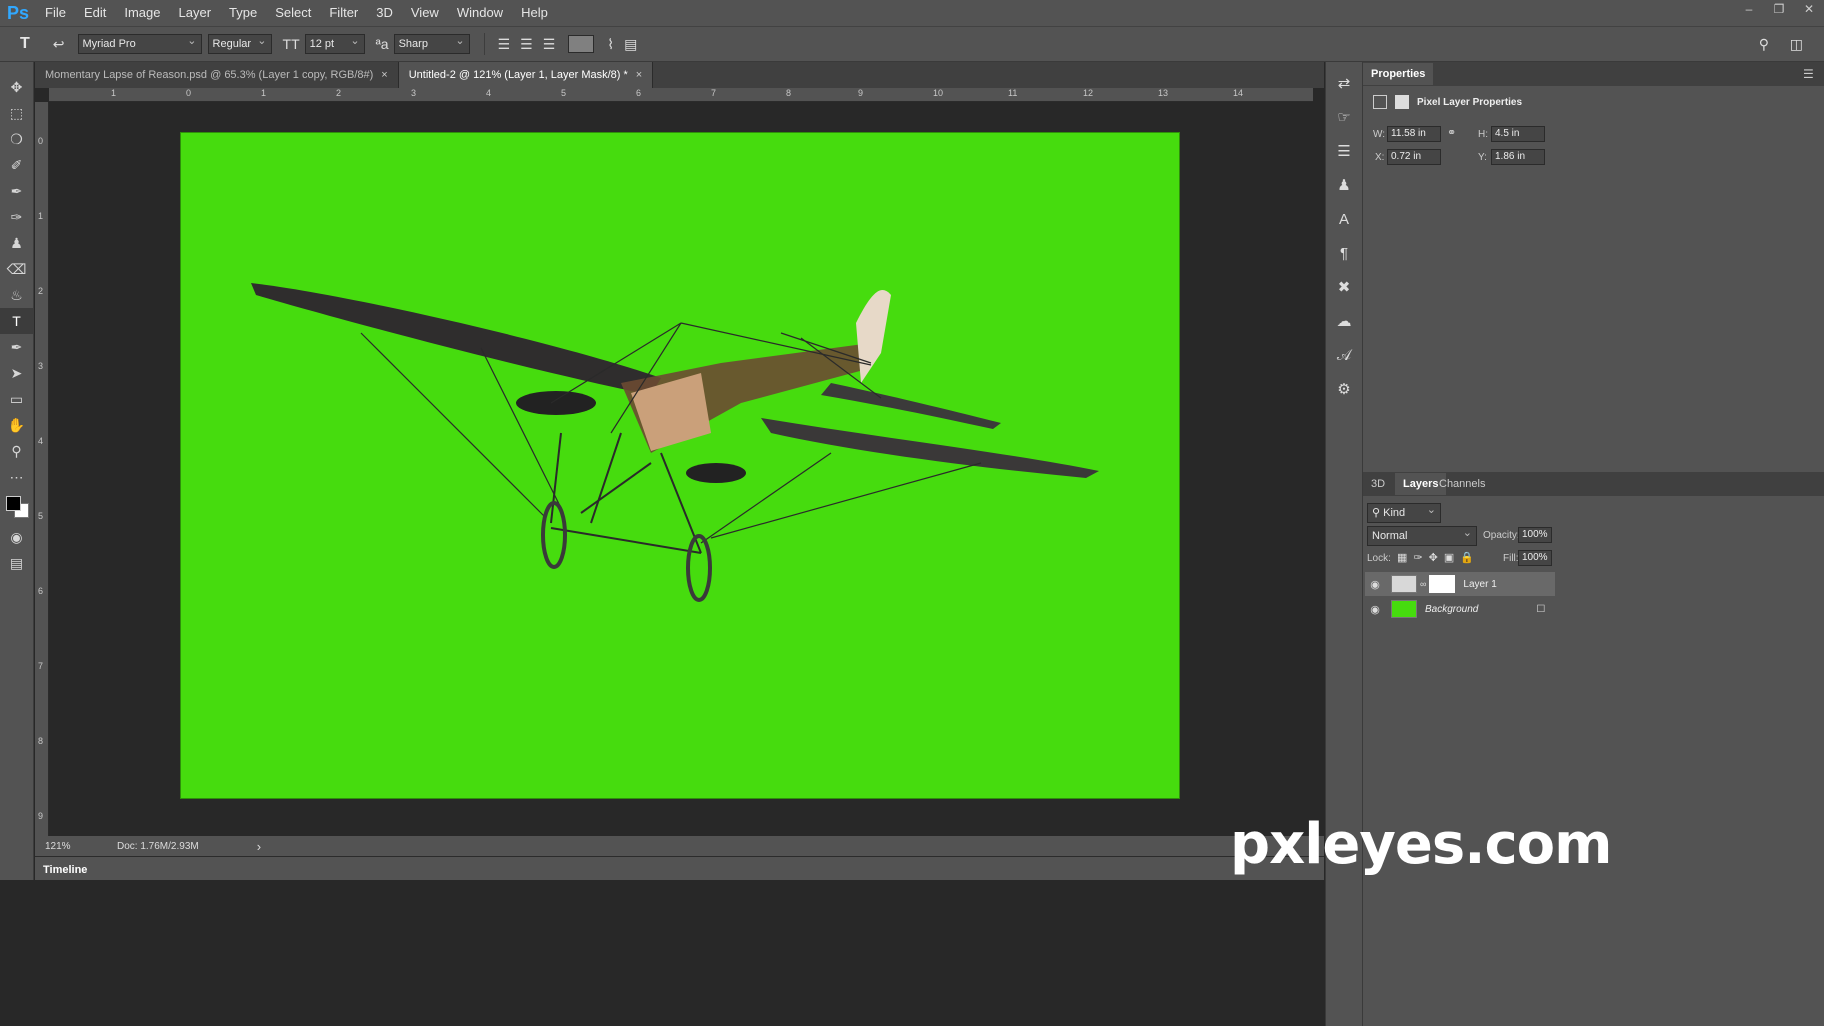 This screenshot has width=1824, height=1026. What do you see at coordinates (16, 563) in the screenshot?
I see `screen-mode-icon: ▤` at bounding box center [16, 563].